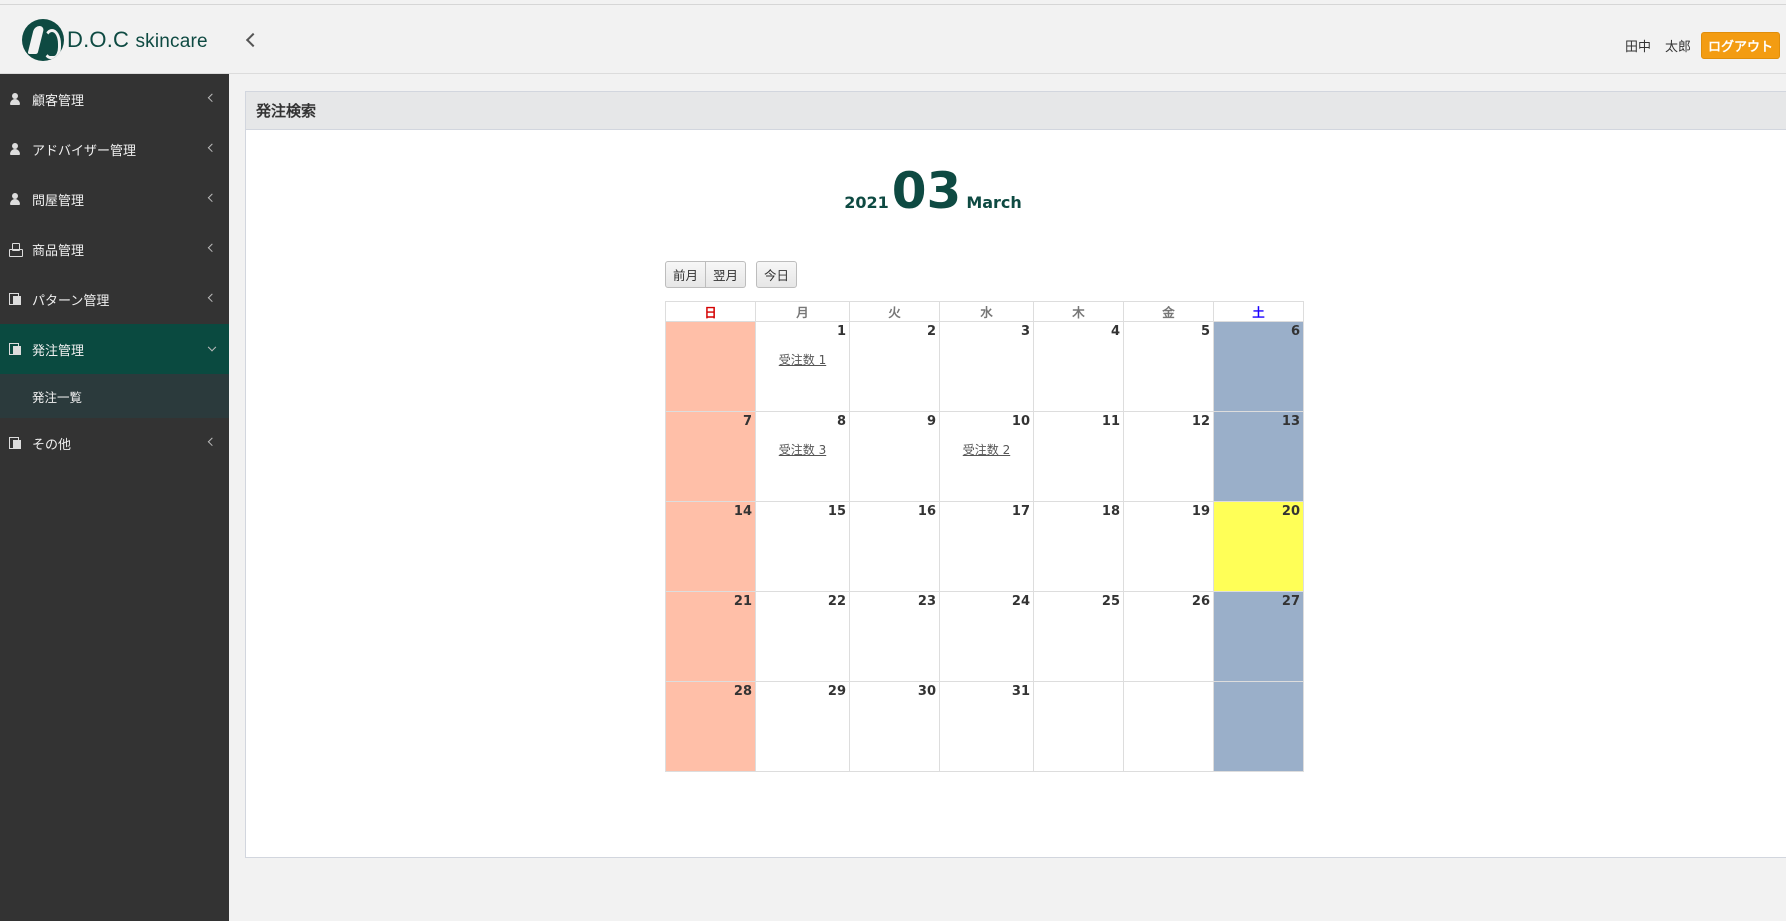 The image size is (1786, 921). I want to click on calendar-day-number: 29, so click(836, 691).